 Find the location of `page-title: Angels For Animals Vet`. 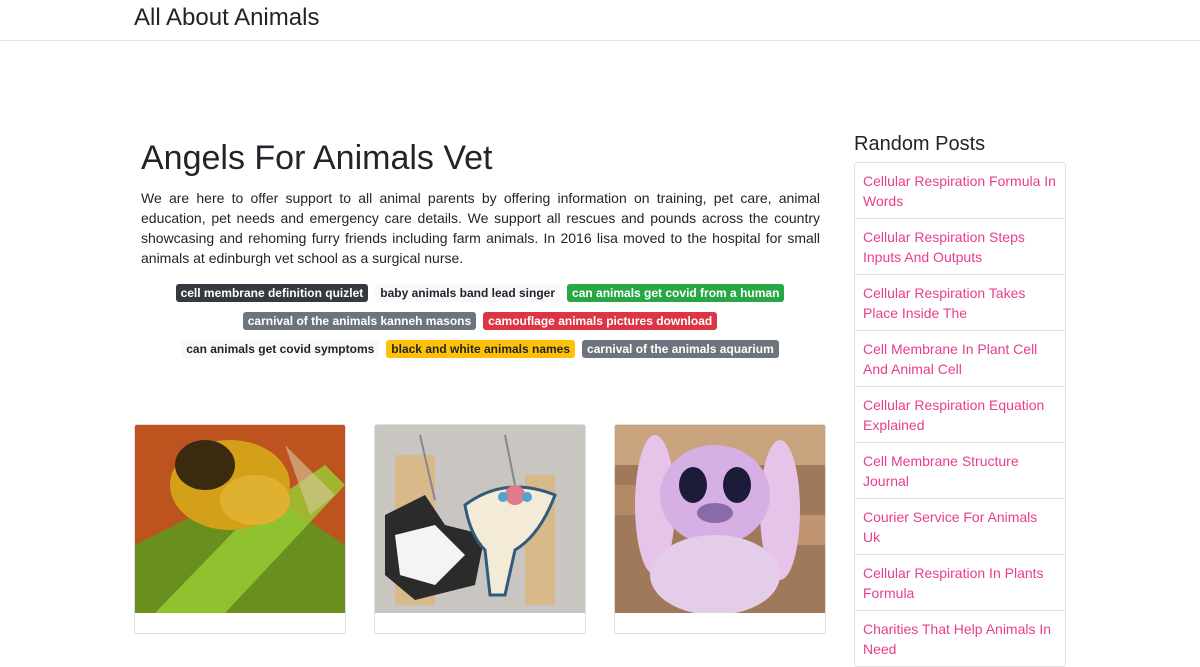

page-title: Angels For Animals Vet is located at coordinates (317, 158).